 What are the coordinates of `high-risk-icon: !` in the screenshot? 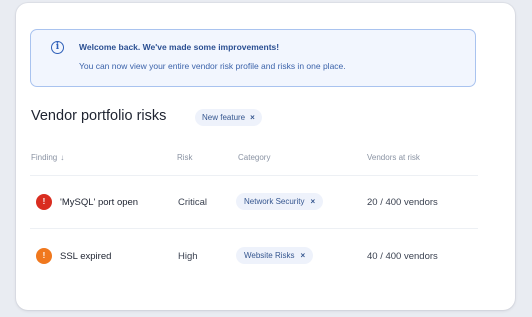 It's located at (44, 256).